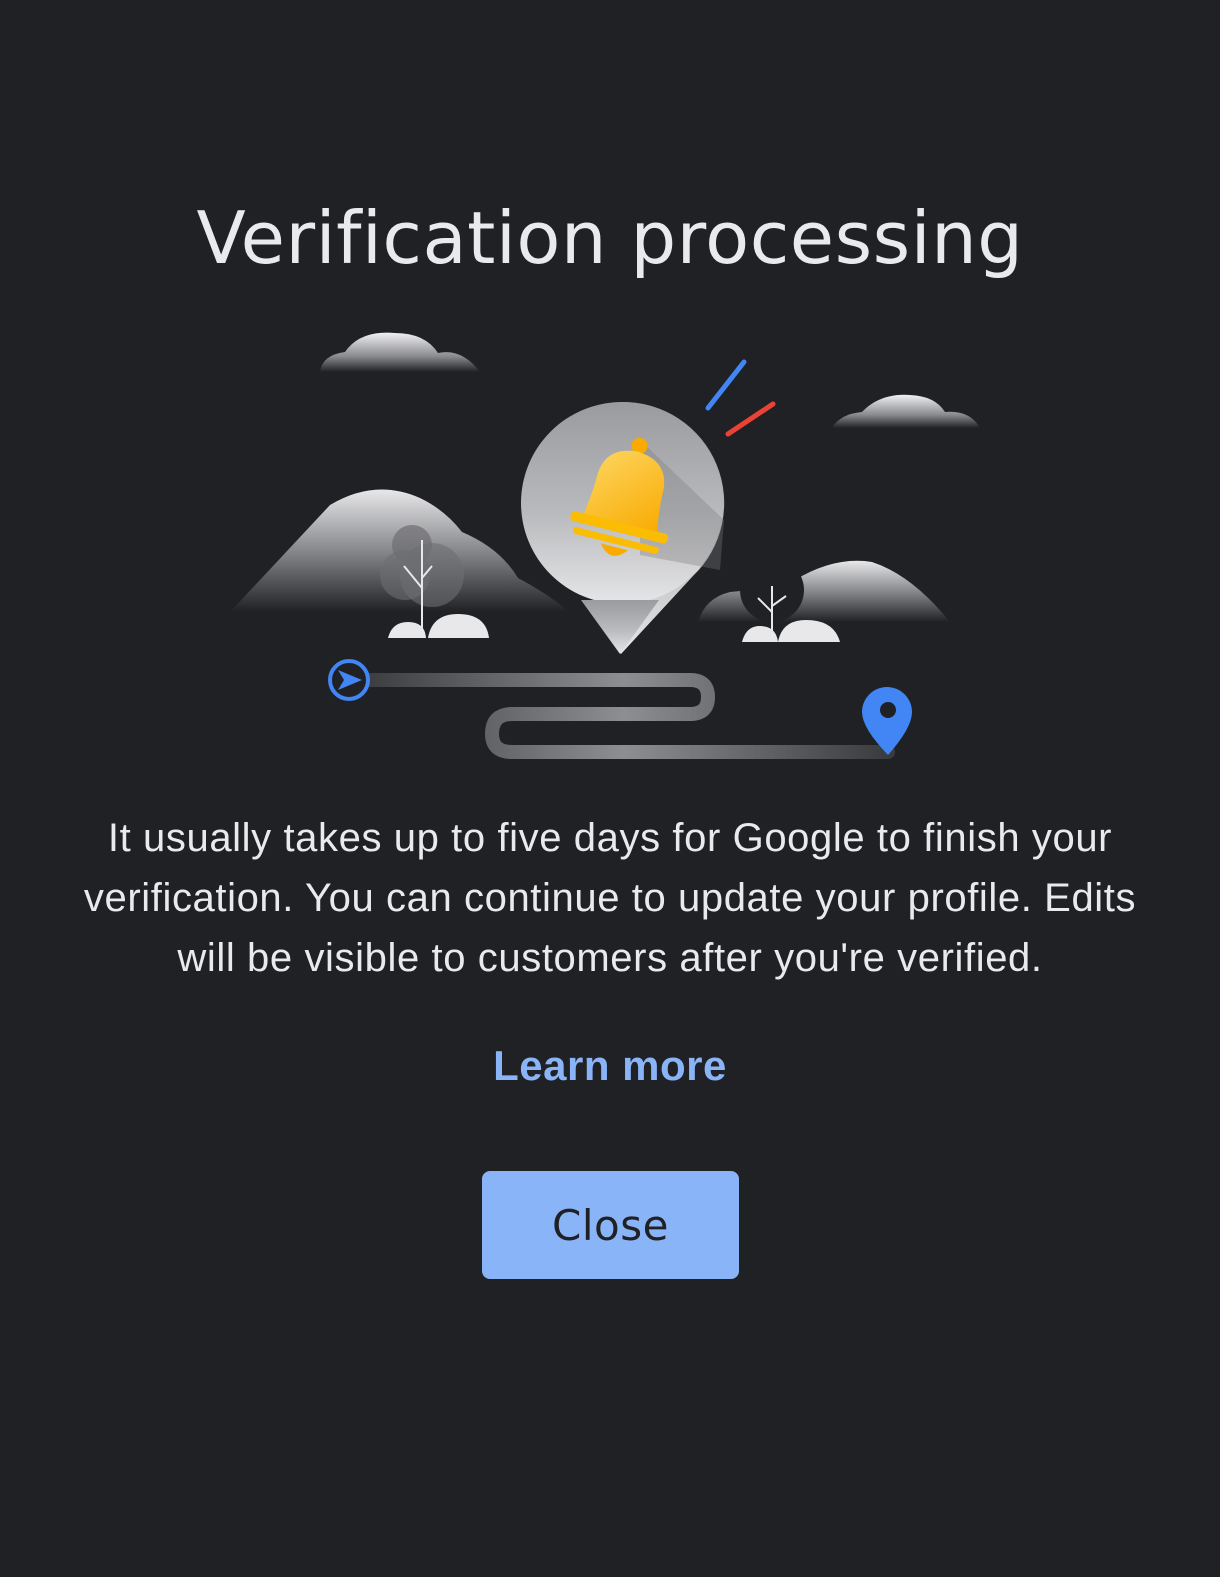 The height and width of the screenshot is (1577, 1220). What do you see at coordinates (750, 419) in the screenshot?
I see `accent-line-red` at bounding box center [750, 419].